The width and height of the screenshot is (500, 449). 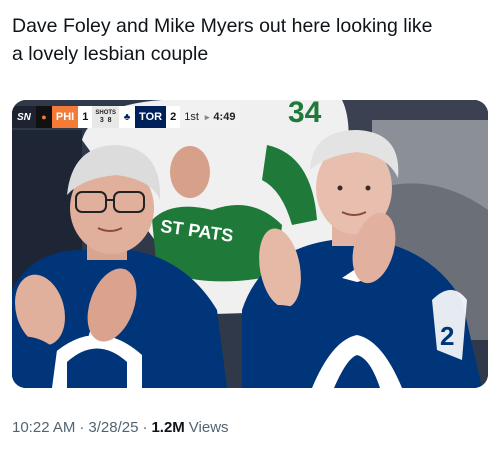 I want to click on network-logo: SN, so click(x=24, y=117).